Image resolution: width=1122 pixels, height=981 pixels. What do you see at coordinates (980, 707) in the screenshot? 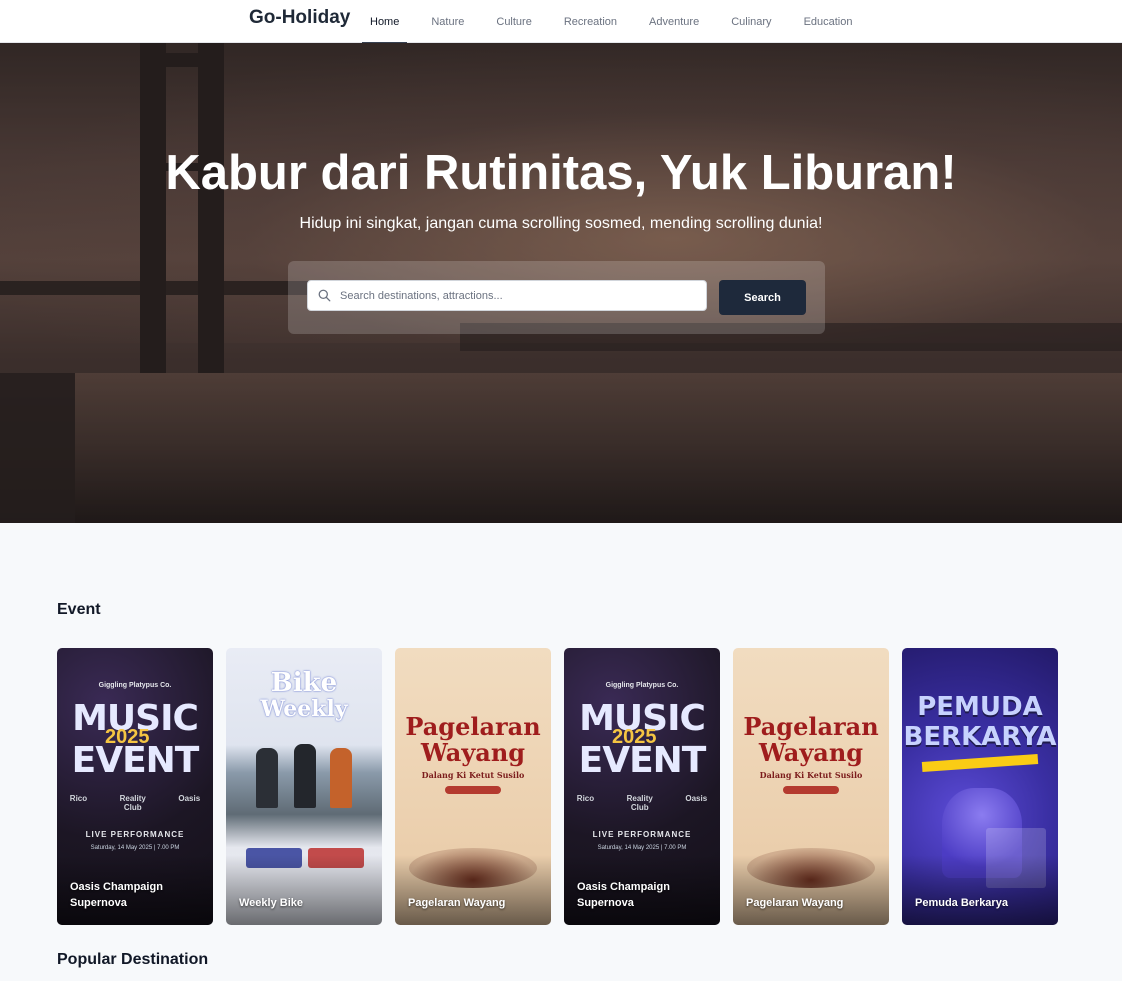
I see `poster-headline: PEMUDA` at bounding box center [980, 707].